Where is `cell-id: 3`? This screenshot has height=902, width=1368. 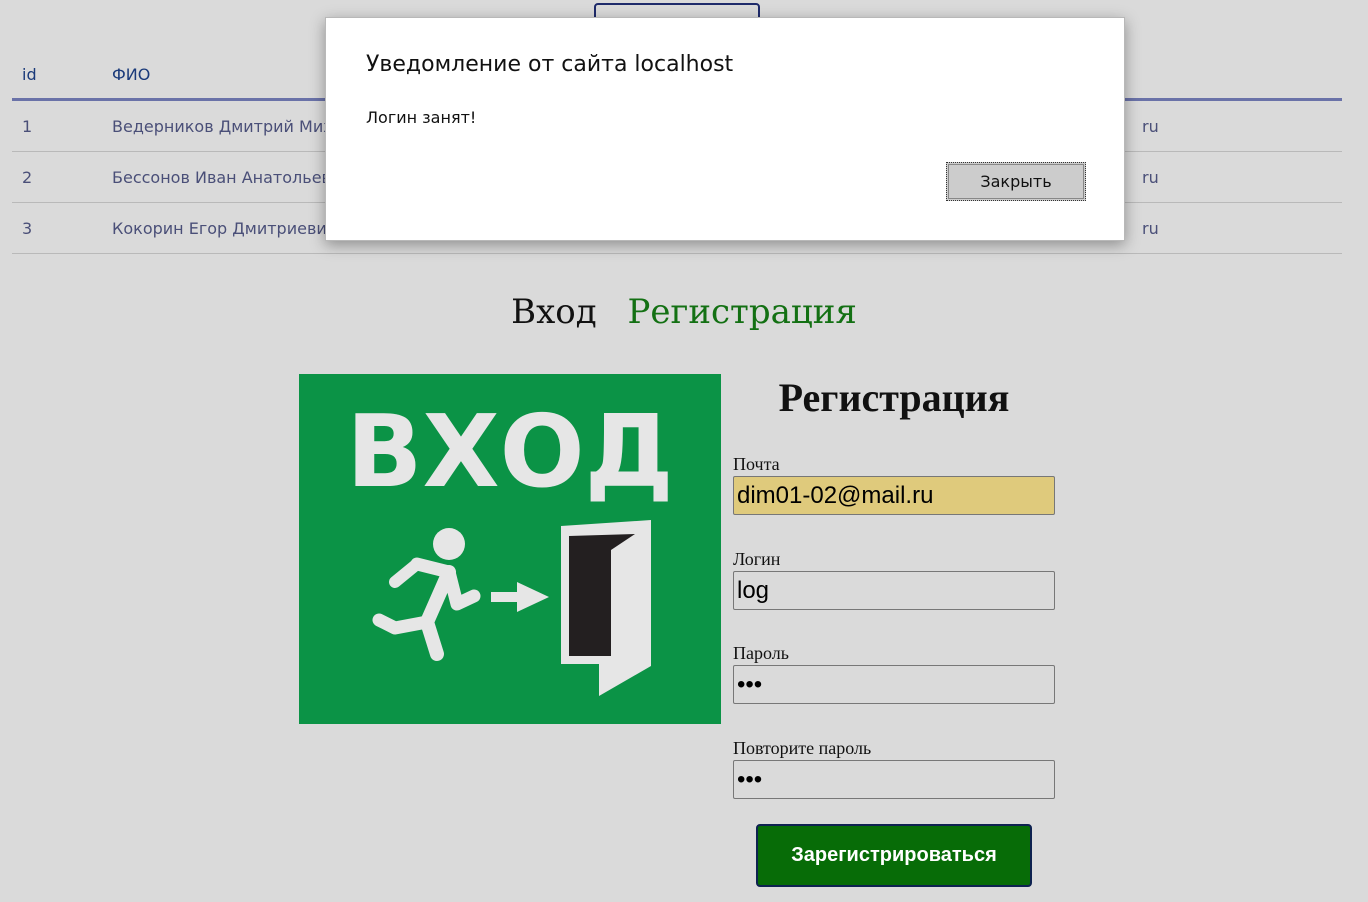
cell-id: 3 is located at coordinates (57, 228).